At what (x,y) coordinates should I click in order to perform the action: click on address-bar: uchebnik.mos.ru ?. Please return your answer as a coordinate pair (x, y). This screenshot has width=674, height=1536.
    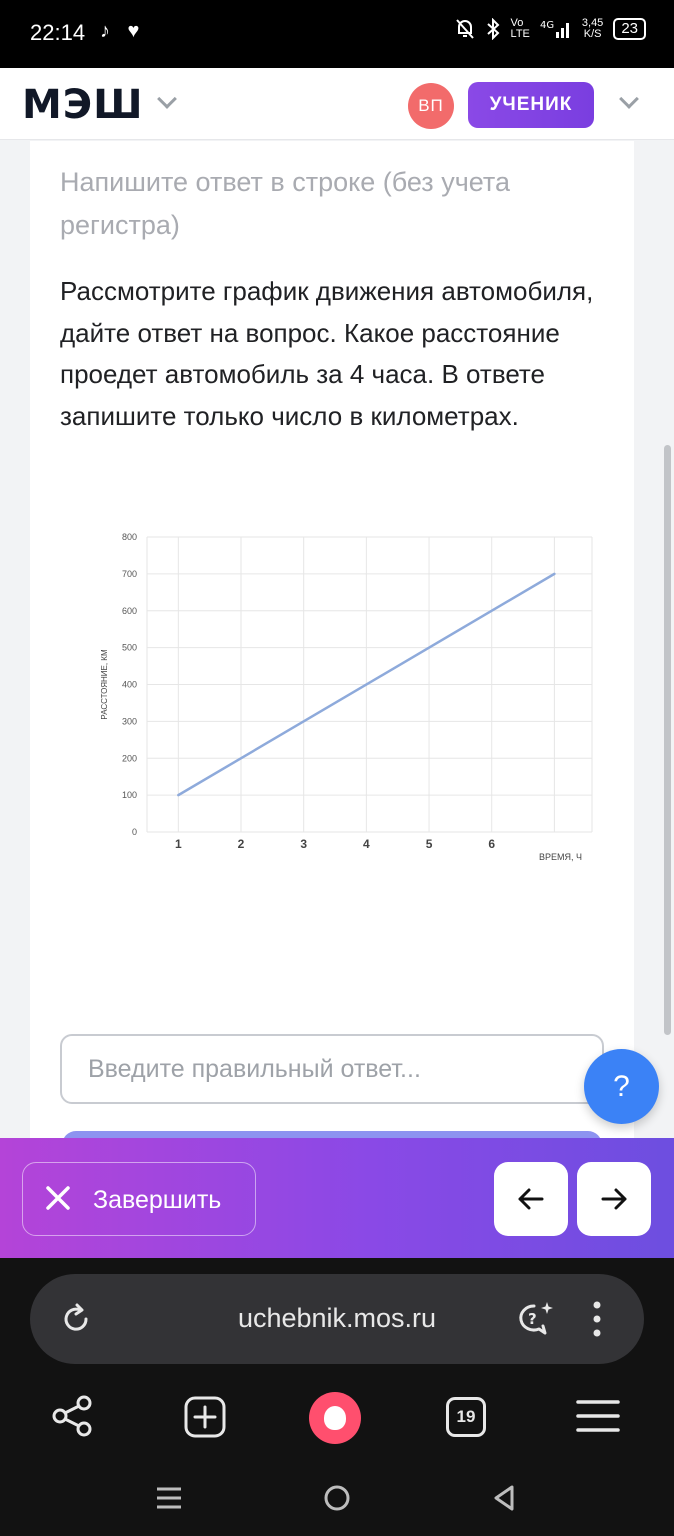
    Looking at the image, I should click on (337, 1319).